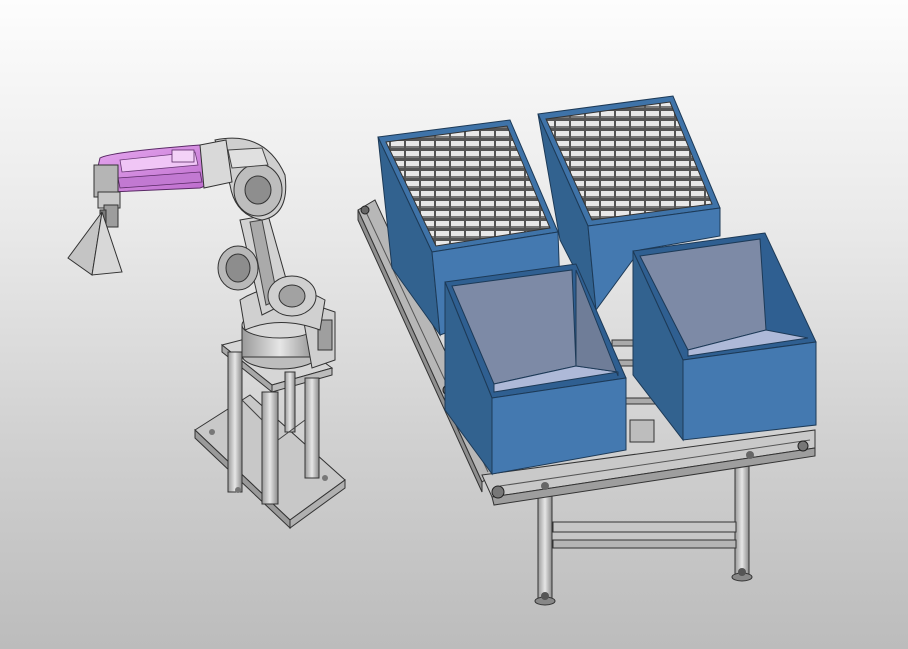 Image resolution: width=908 pixels, height=649 pixels. What do you see at coordinates (267, 265) in the screenshot?
I see `robot-lower-arm` at bounding box center [267, 265].